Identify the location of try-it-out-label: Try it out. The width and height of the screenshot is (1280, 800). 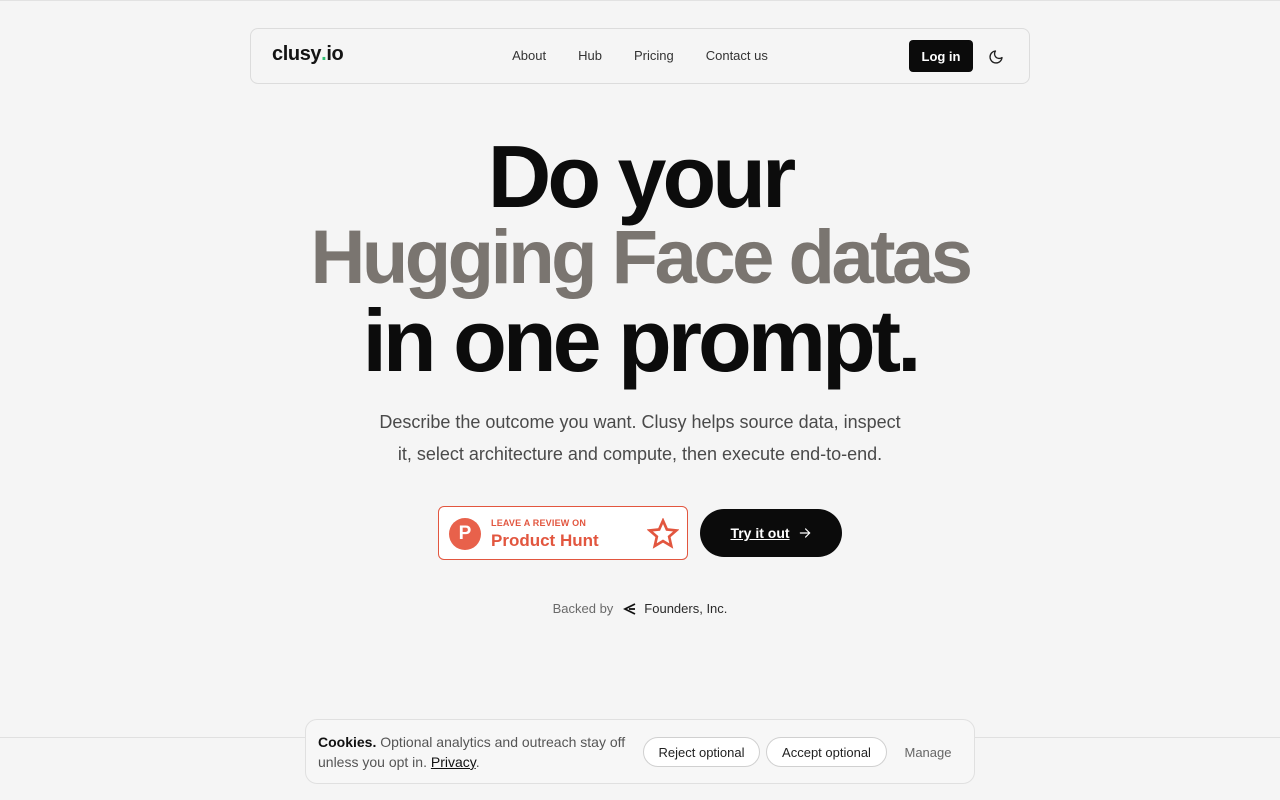
(760, 533).